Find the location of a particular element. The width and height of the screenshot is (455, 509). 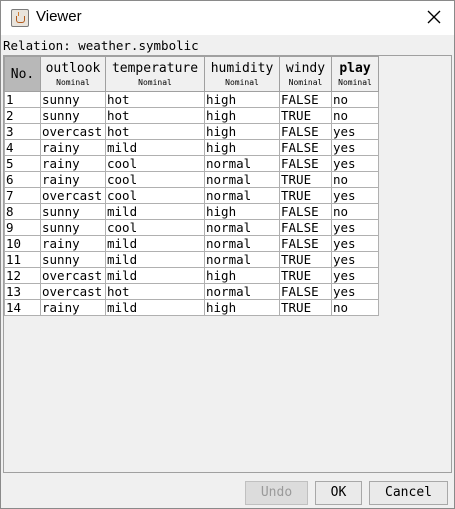

undo-button: Undo is located at coordinates (276, 493).